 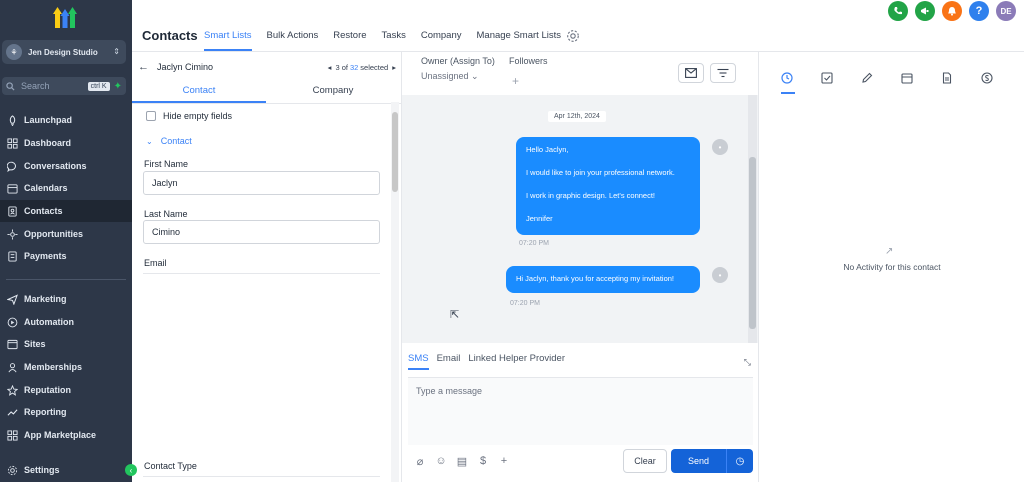 I want to click on marketplace-icon, so click(x=12, y=435).